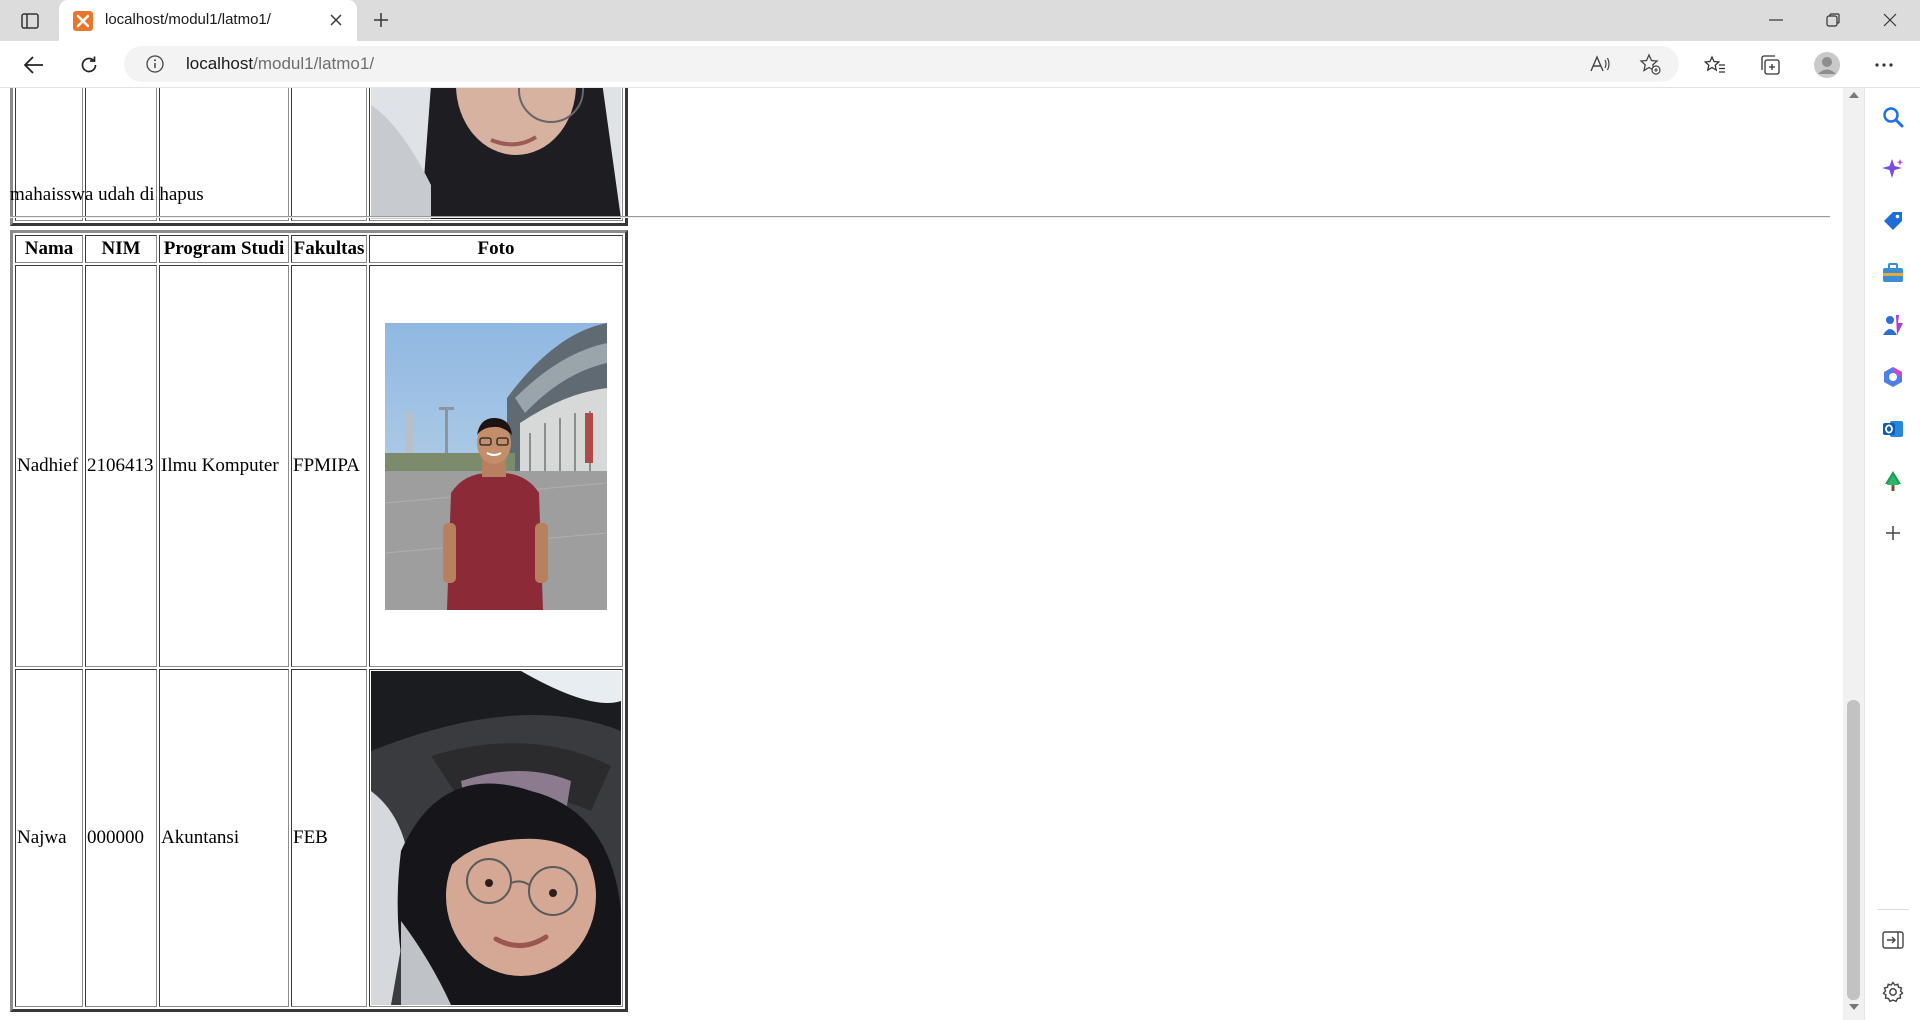  Describe the element at coordinates (1890, 20) in the screenshot. I see `close-window-icon` at that location.